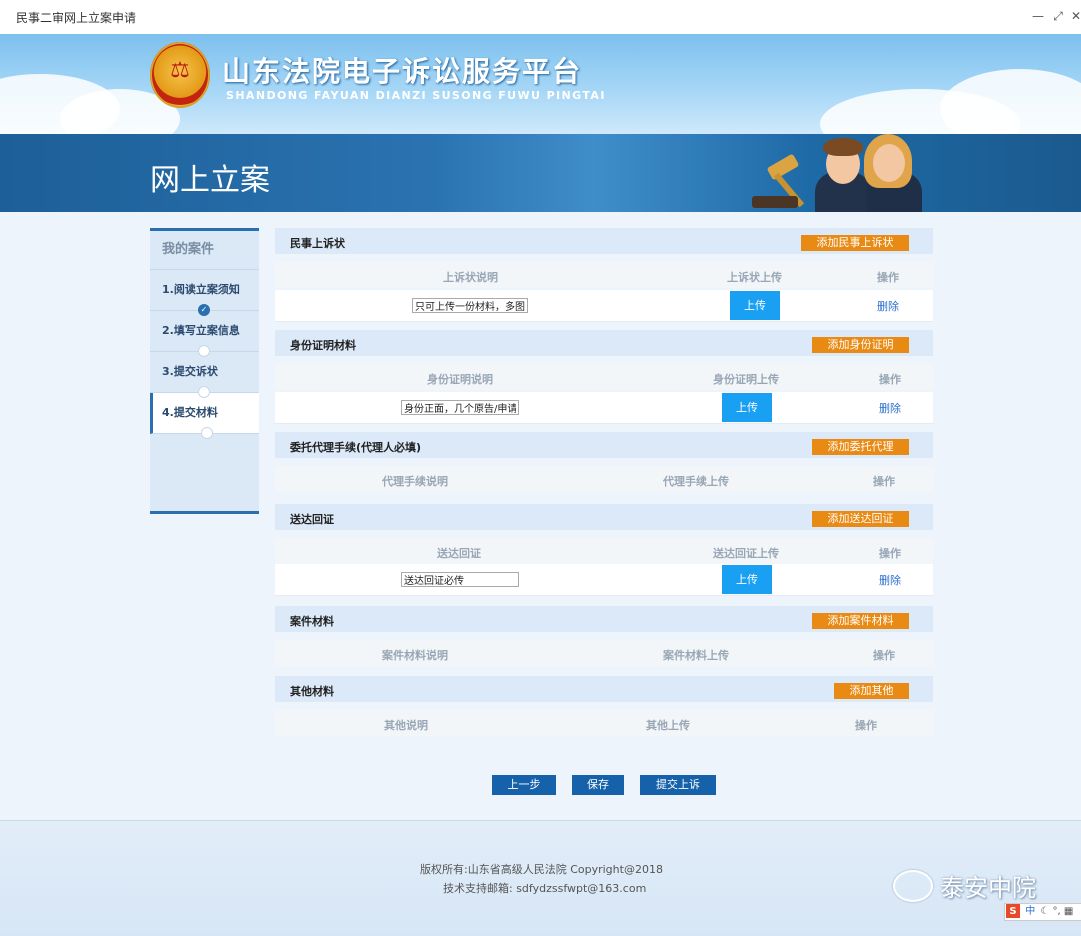  I want to click on table-header: 身份证明说明 身份证明上传 操作, so click(604, 377).